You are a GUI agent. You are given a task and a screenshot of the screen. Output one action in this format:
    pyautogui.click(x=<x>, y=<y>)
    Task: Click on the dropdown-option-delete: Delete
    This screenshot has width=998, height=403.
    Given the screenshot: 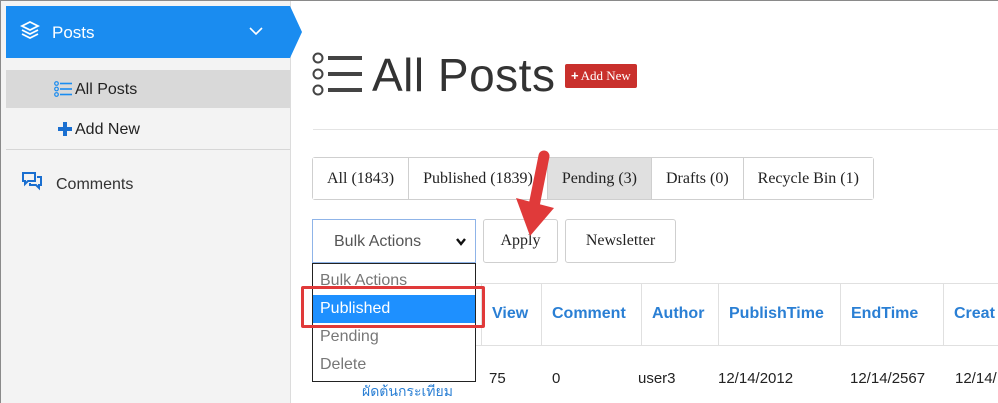 What is the action you would take?
    pyautogui.click(x=394, y=365)
    